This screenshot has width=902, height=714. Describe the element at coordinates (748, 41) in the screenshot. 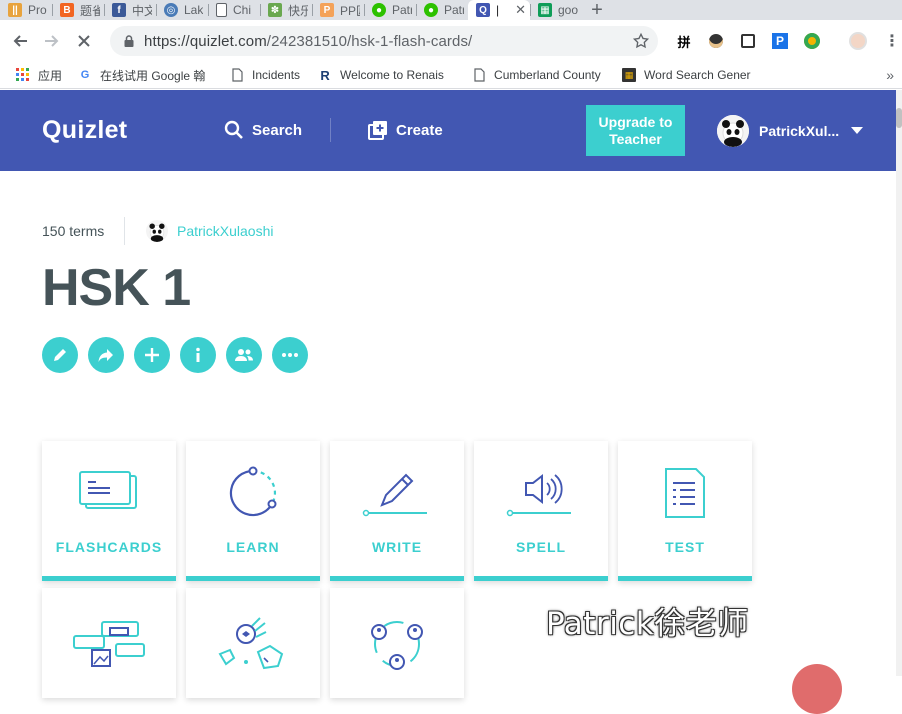

I see `lightbulb-extension-icon` at that location.